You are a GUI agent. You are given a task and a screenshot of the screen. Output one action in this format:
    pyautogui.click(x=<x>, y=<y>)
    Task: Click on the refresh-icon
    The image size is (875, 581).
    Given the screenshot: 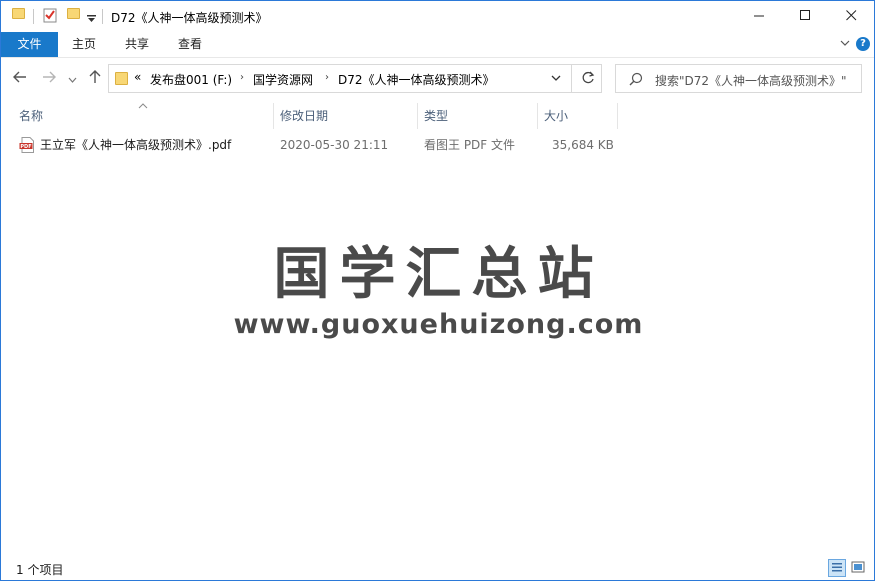 What is the action you would take?
    pyautogui.click(x=588, y=77)
    